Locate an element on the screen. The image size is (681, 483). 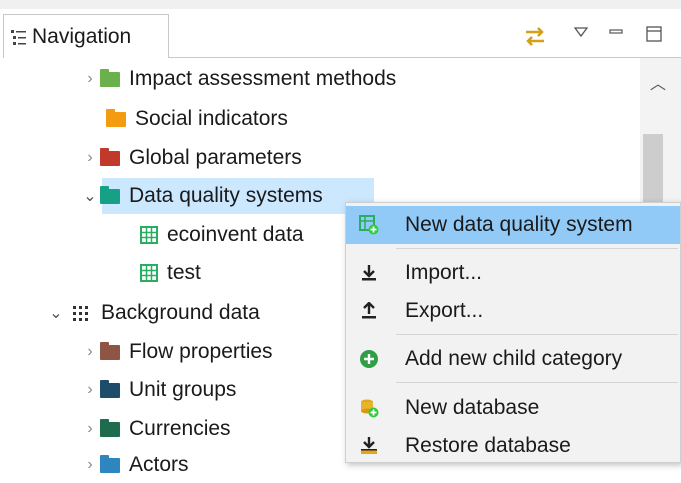
view-menu-icon is located at coordinates (581, 32).